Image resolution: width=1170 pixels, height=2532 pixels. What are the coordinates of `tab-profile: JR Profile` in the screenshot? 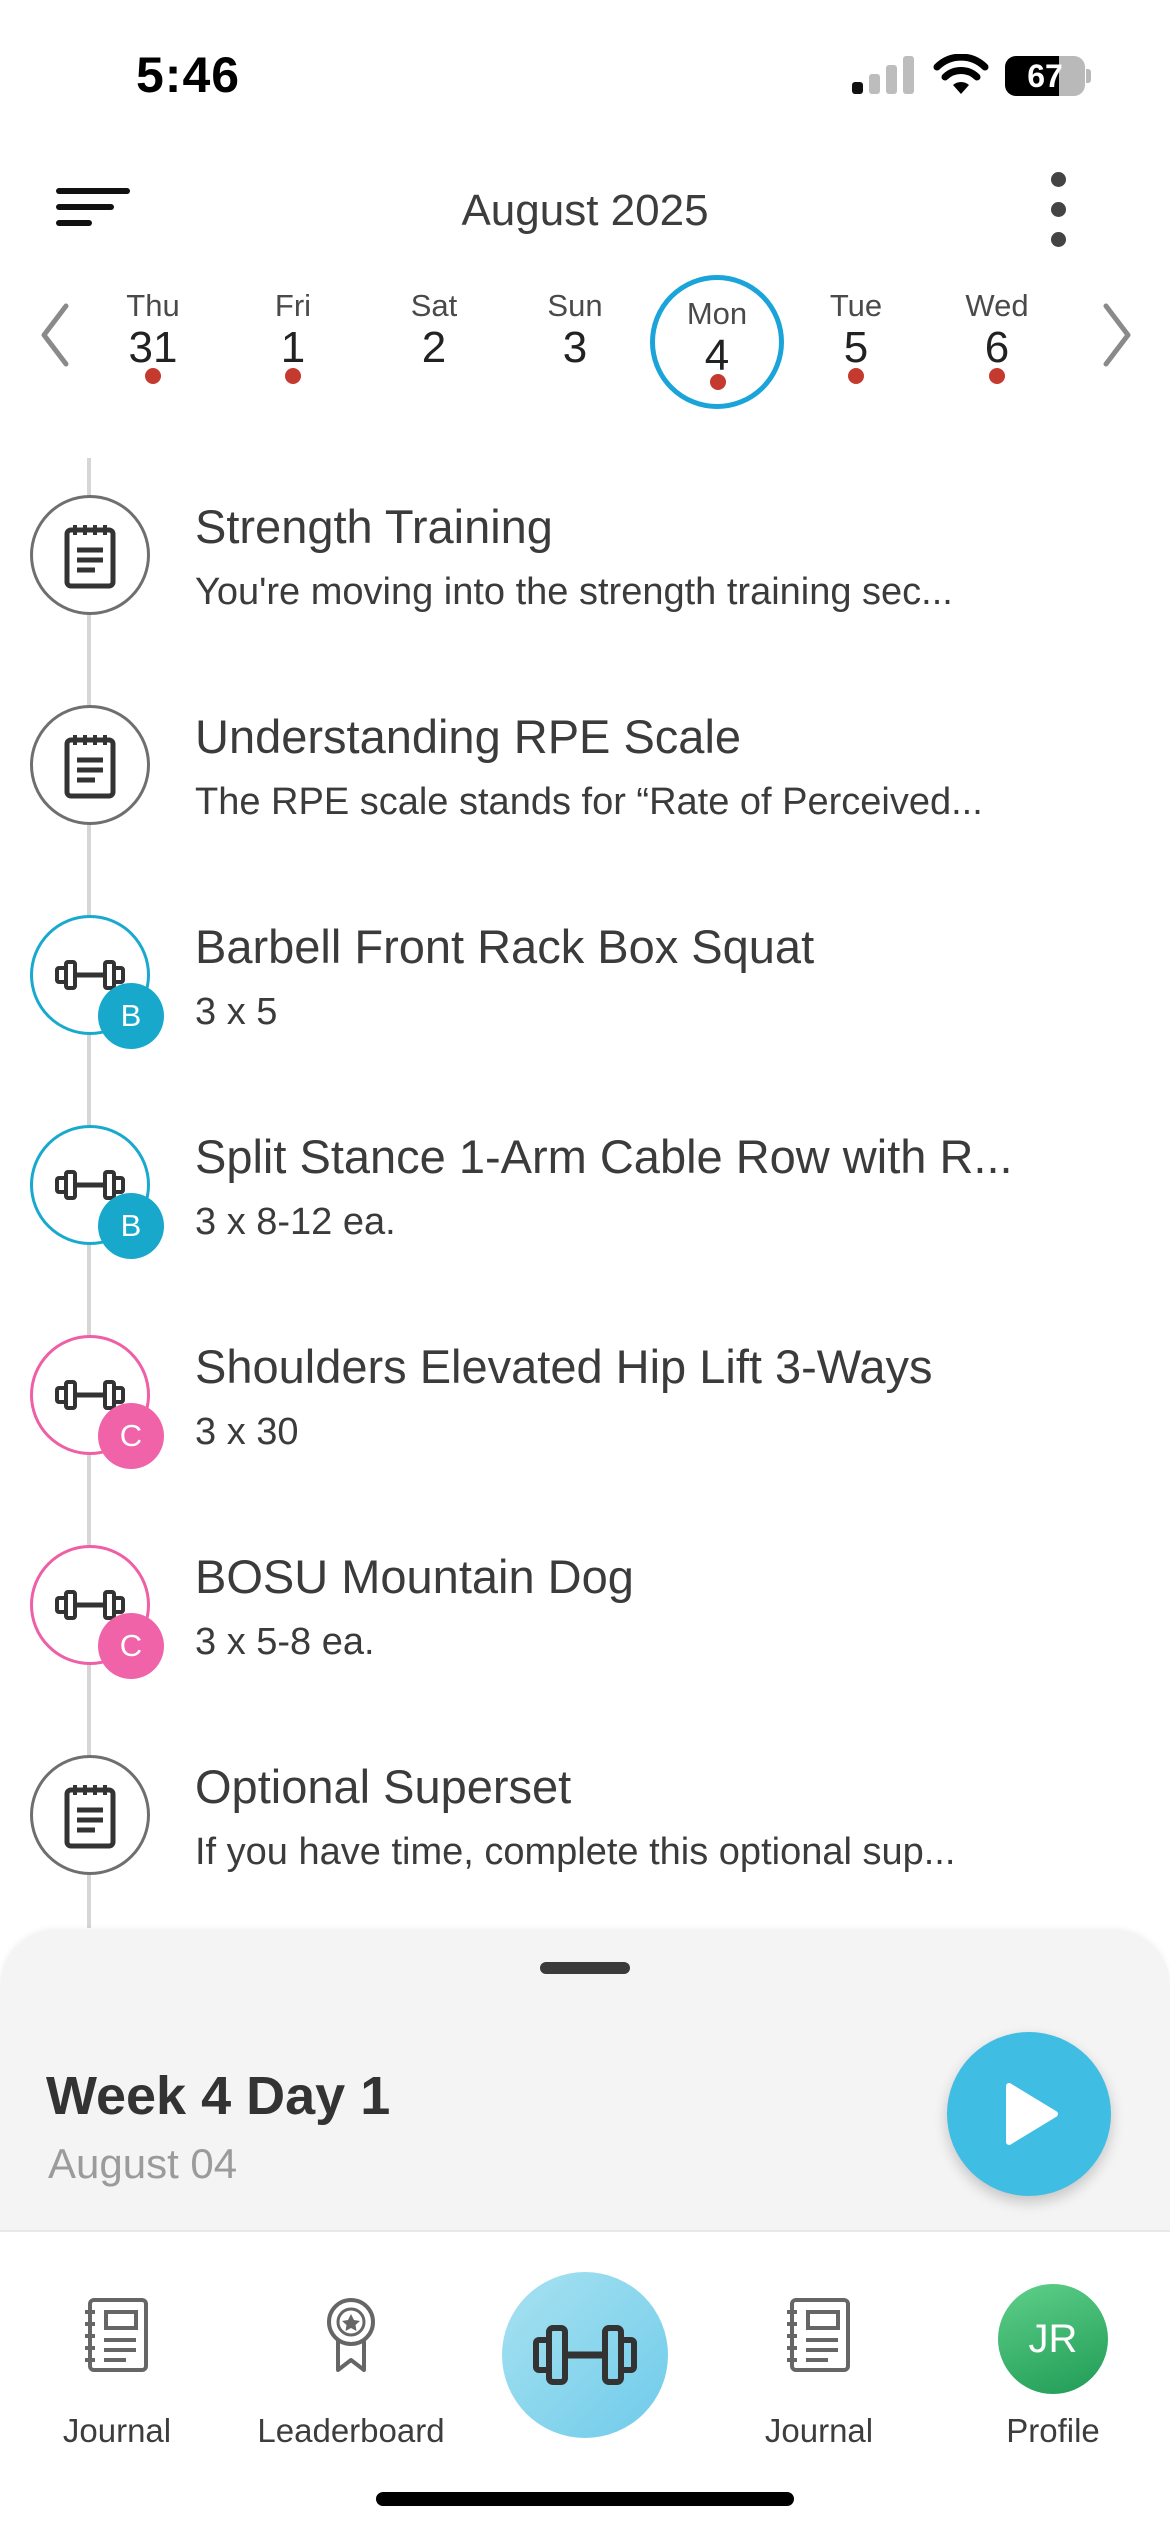 It's located at (1053, 2342).